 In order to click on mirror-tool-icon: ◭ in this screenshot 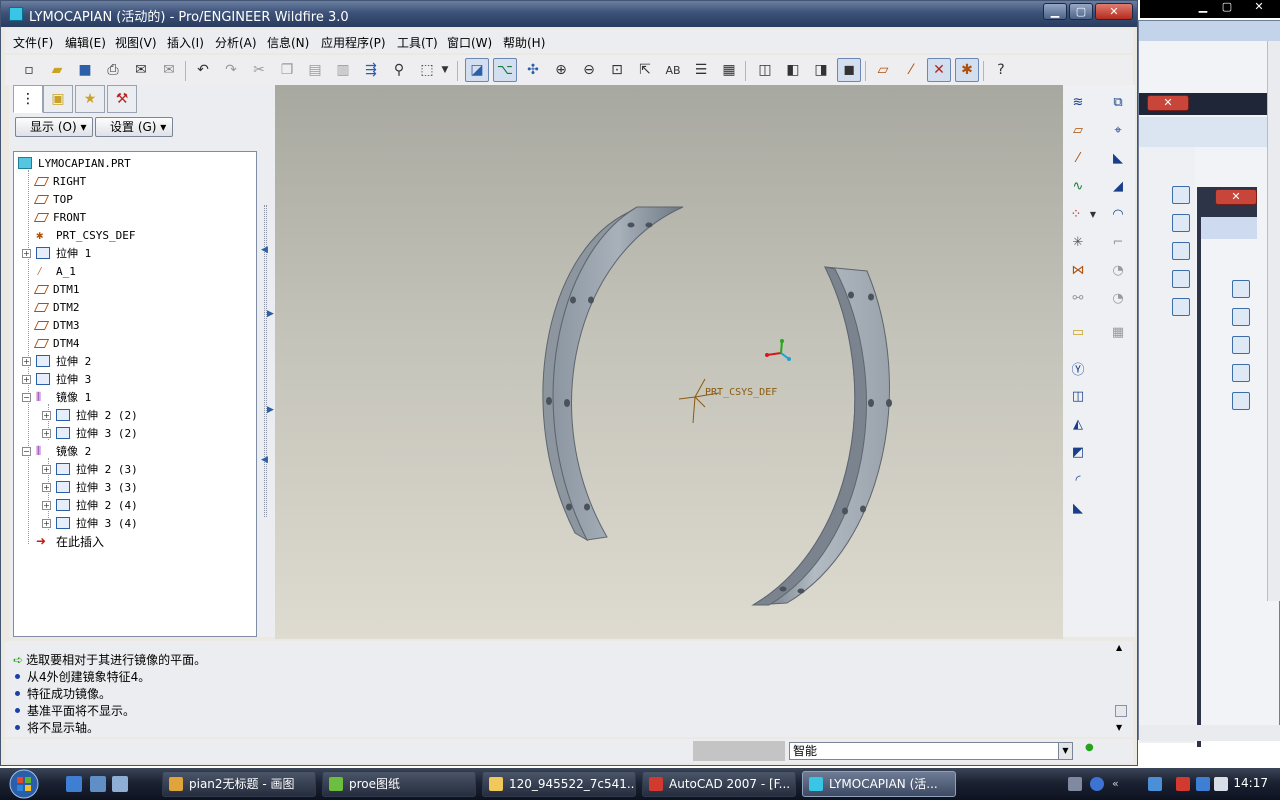, I will do `click(1078, 424)`.